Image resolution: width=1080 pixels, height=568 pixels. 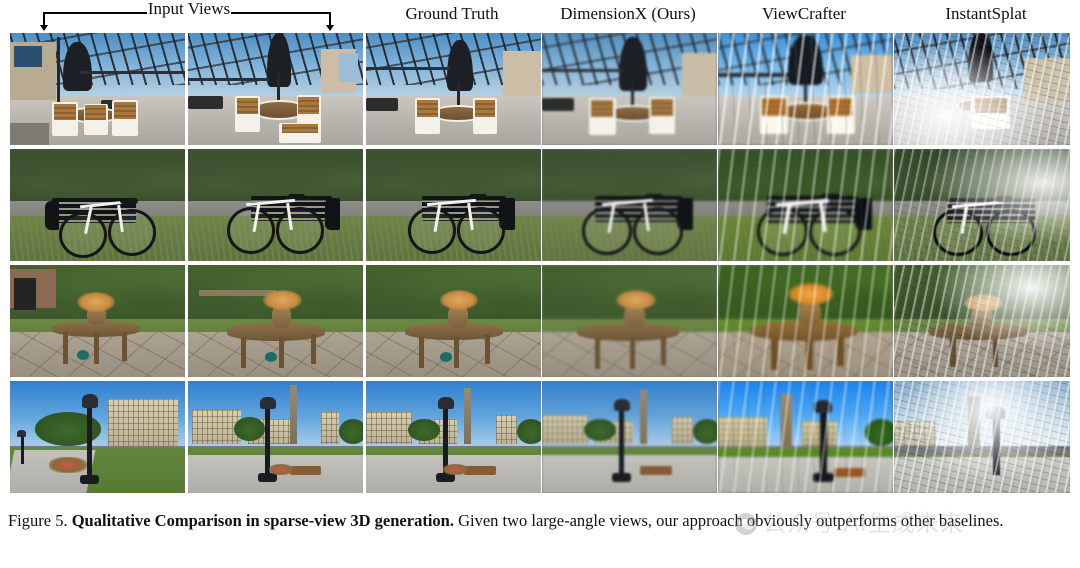 I want to click on bracket-bar-left, so click(x=95, y=13).